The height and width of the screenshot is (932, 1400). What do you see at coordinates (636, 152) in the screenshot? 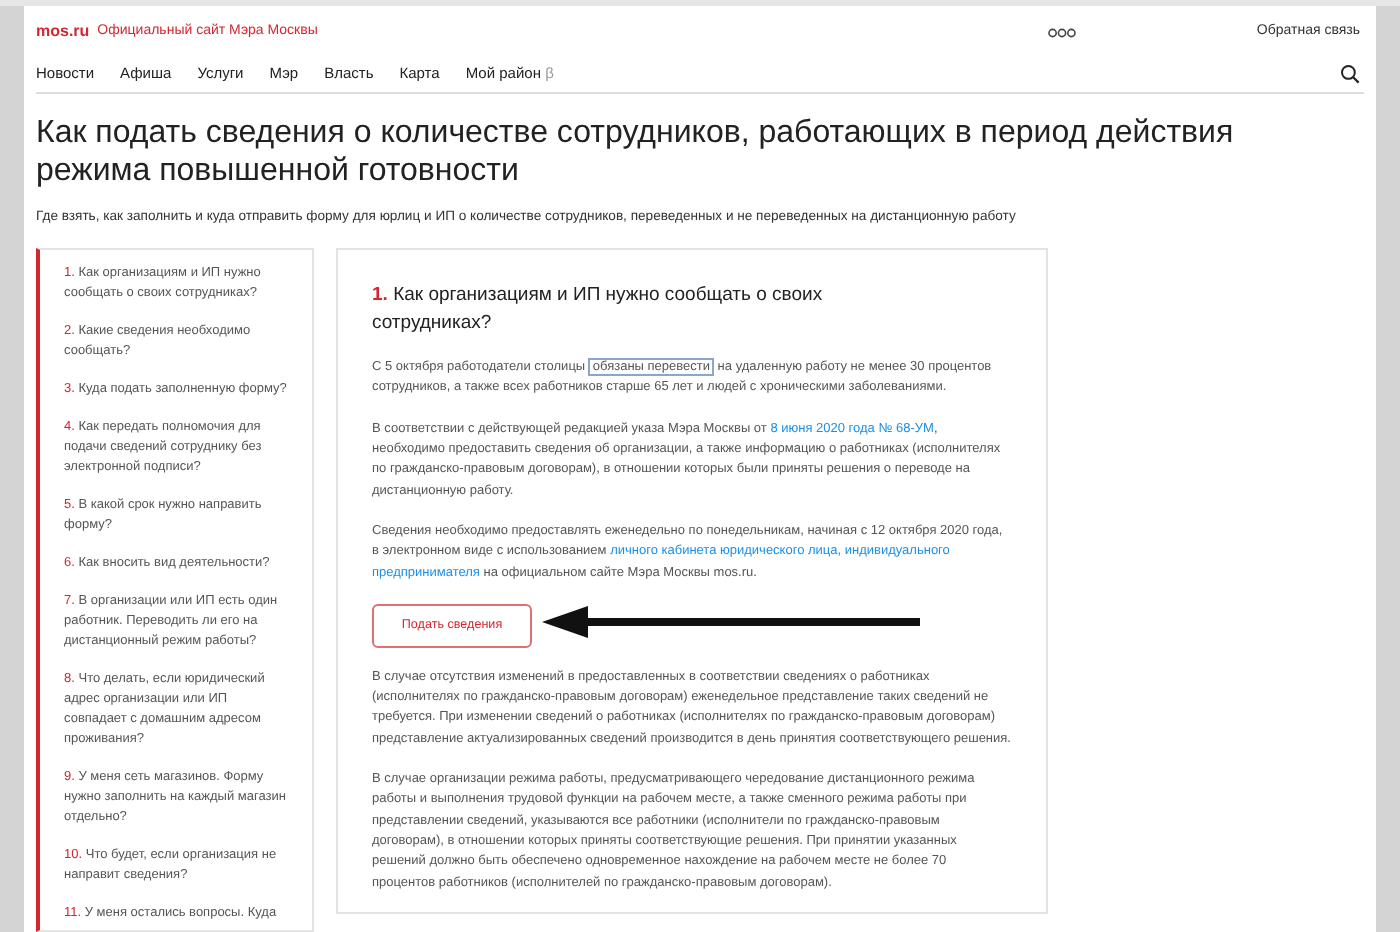
I see `page-title: Как подать сведения о количестве сотрудников, работающих в период действия режима повышенной готовности` at bounding box center [636, 152].